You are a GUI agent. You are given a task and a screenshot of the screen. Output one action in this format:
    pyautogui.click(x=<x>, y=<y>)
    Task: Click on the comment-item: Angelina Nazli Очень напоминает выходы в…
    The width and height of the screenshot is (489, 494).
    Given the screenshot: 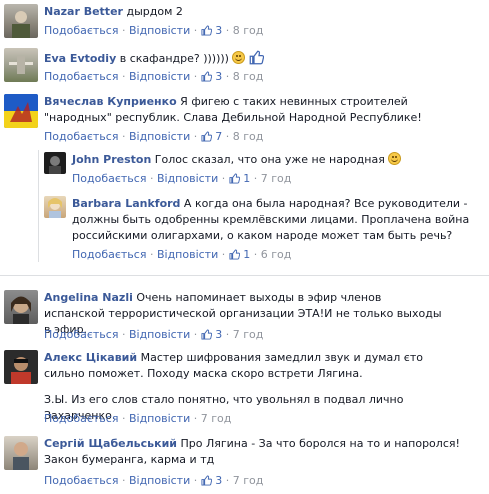 What is the action you would take?
    pyautogui.click(x=244, y=315)
    